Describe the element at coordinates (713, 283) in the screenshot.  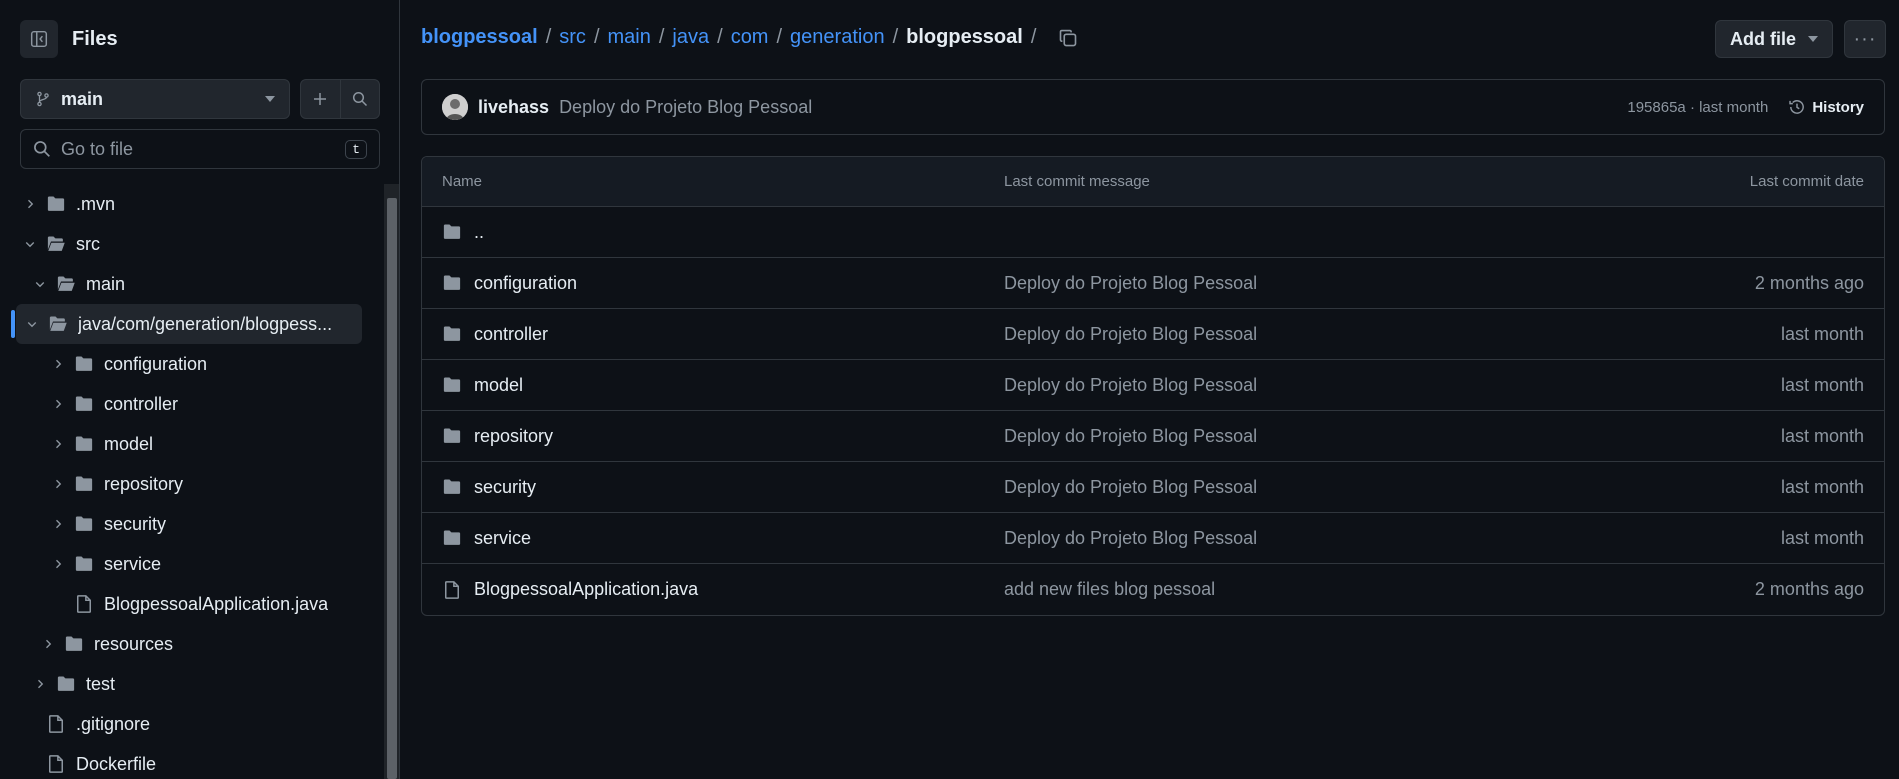
I see `name-cell: configuration` at that location.